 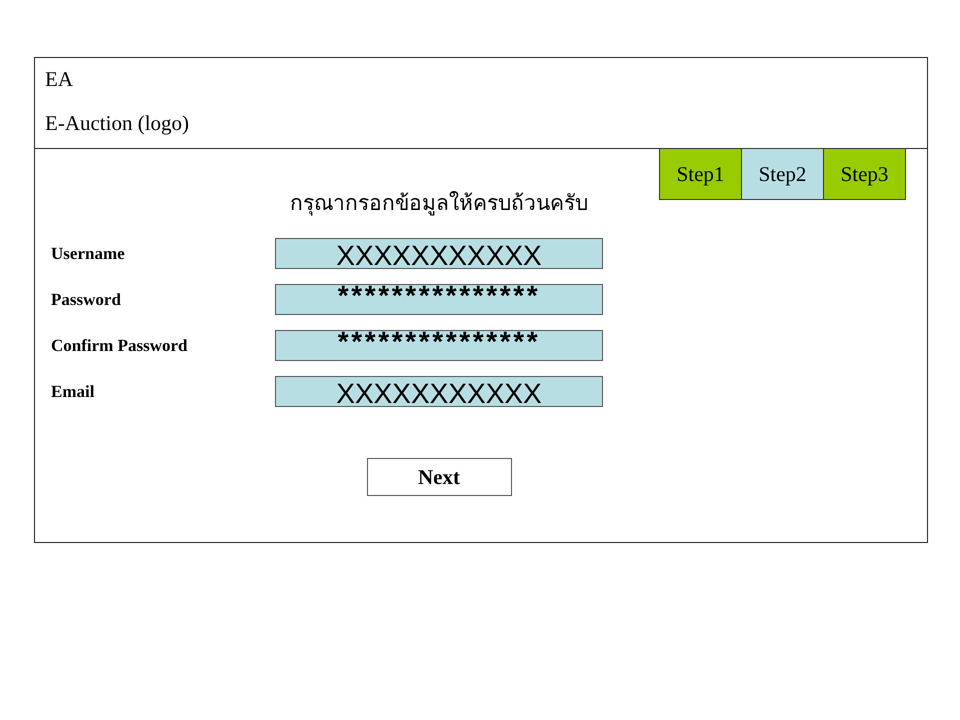 I want to click on next-button: Next, so click(x=439, y=477).